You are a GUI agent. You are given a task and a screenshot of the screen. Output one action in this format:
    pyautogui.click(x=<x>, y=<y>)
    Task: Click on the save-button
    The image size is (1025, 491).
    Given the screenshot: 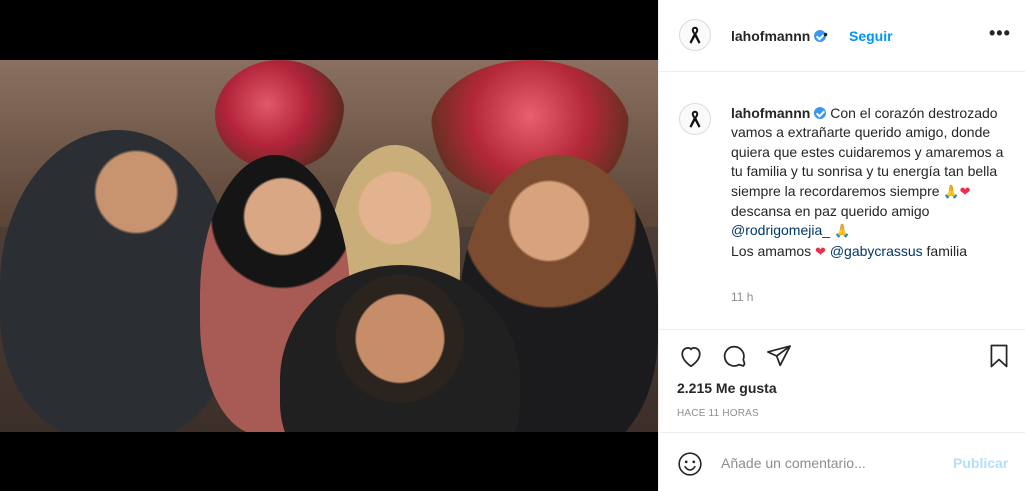 What is the action you would take?
    pyautogui.click(x=999, y=356)
    